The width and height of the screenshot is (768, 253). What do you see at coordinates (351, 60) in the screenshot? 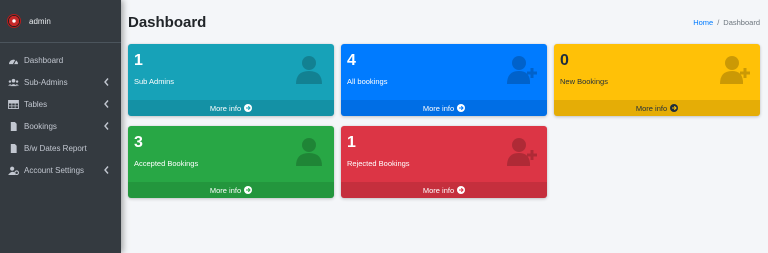
I see `card-count: 4` at bounding box center [351, 60].